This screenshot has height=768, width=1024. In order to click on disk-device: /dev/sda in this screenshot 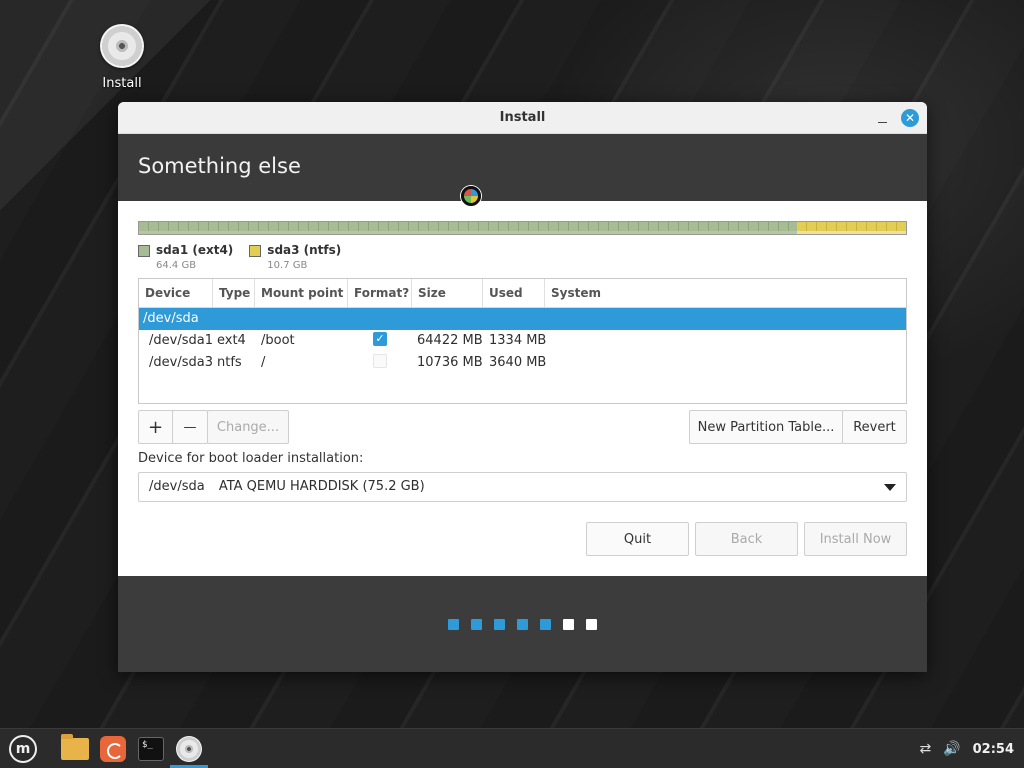, I will do `click(171, 318)`.